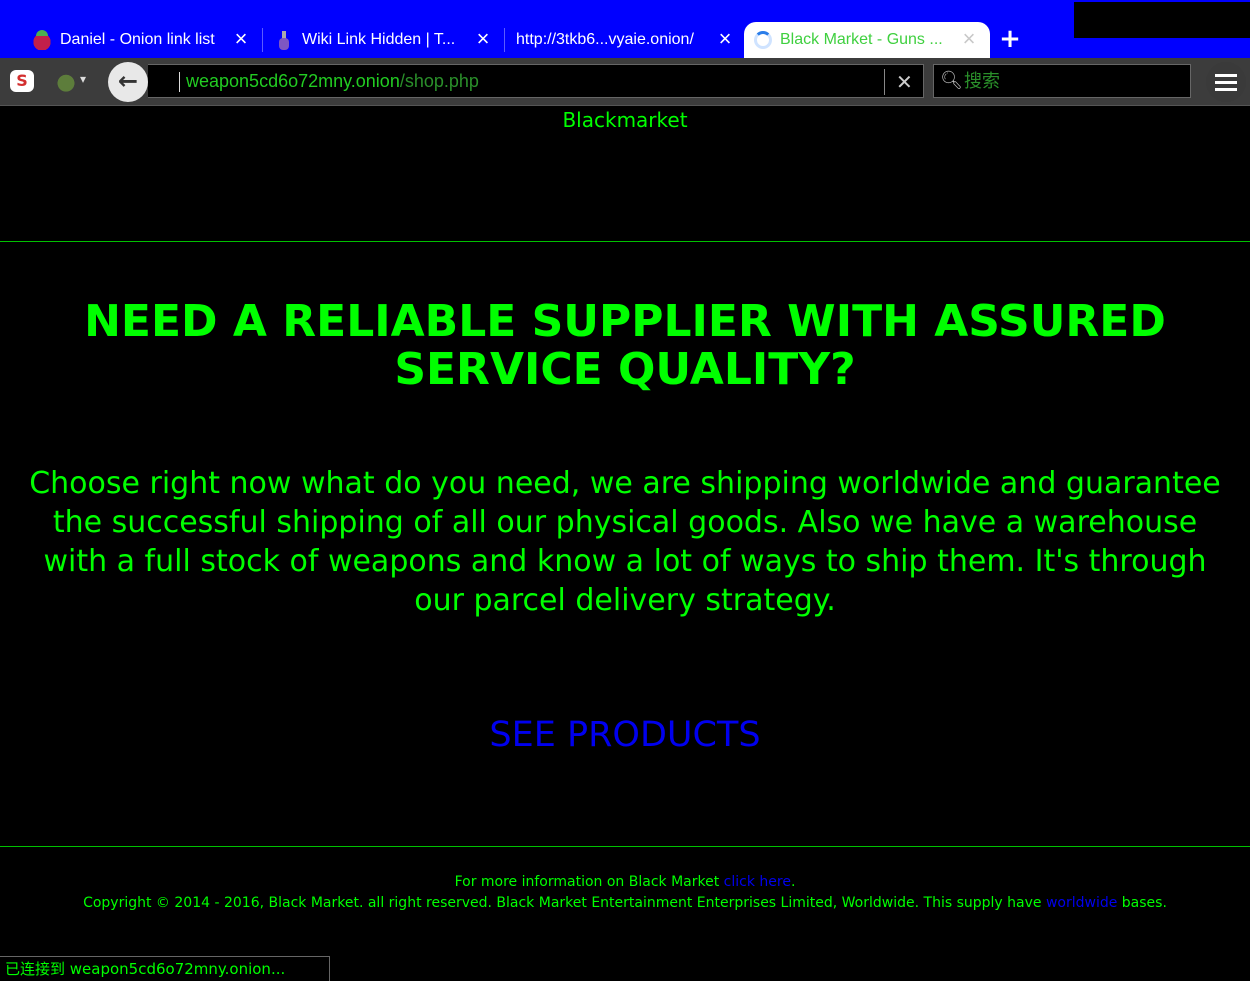 This screenshot has width=1250, height=981. I want to click on hamburger-menu-button, so click(1226, 82).